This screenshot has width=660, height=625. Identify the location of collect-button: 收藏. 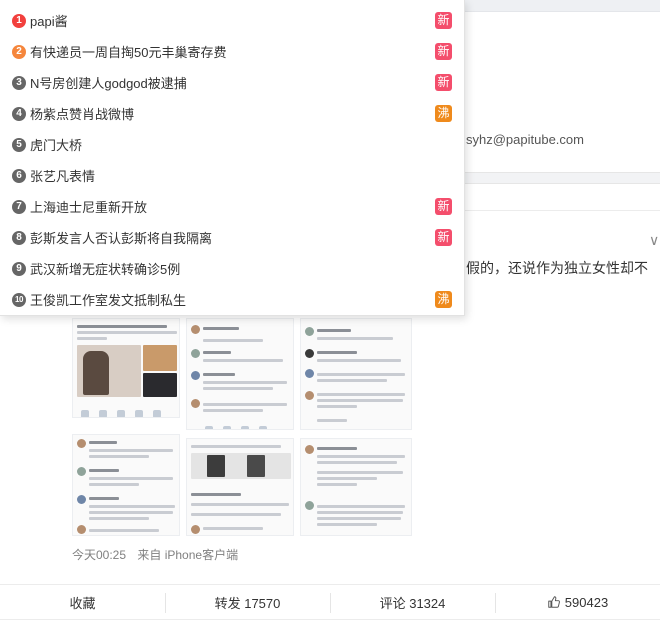
(82, 602).